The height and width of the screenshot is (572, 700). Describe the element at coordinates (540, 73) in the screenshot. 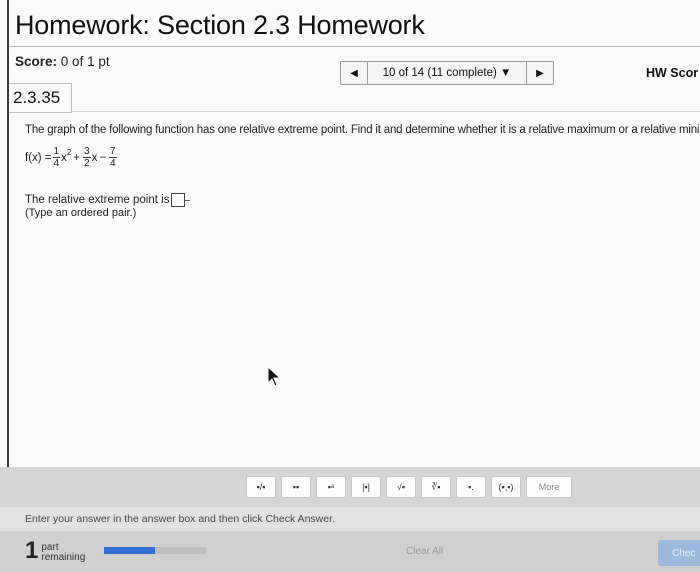

I see `next-question-button: ▶` at that location.